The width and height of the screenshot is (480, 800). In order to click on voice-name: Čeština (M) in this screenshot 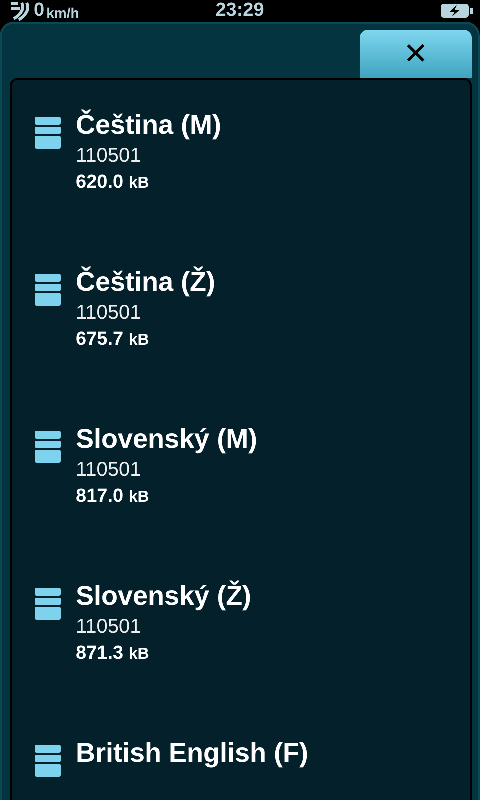, I will do `click(149, 125)`.